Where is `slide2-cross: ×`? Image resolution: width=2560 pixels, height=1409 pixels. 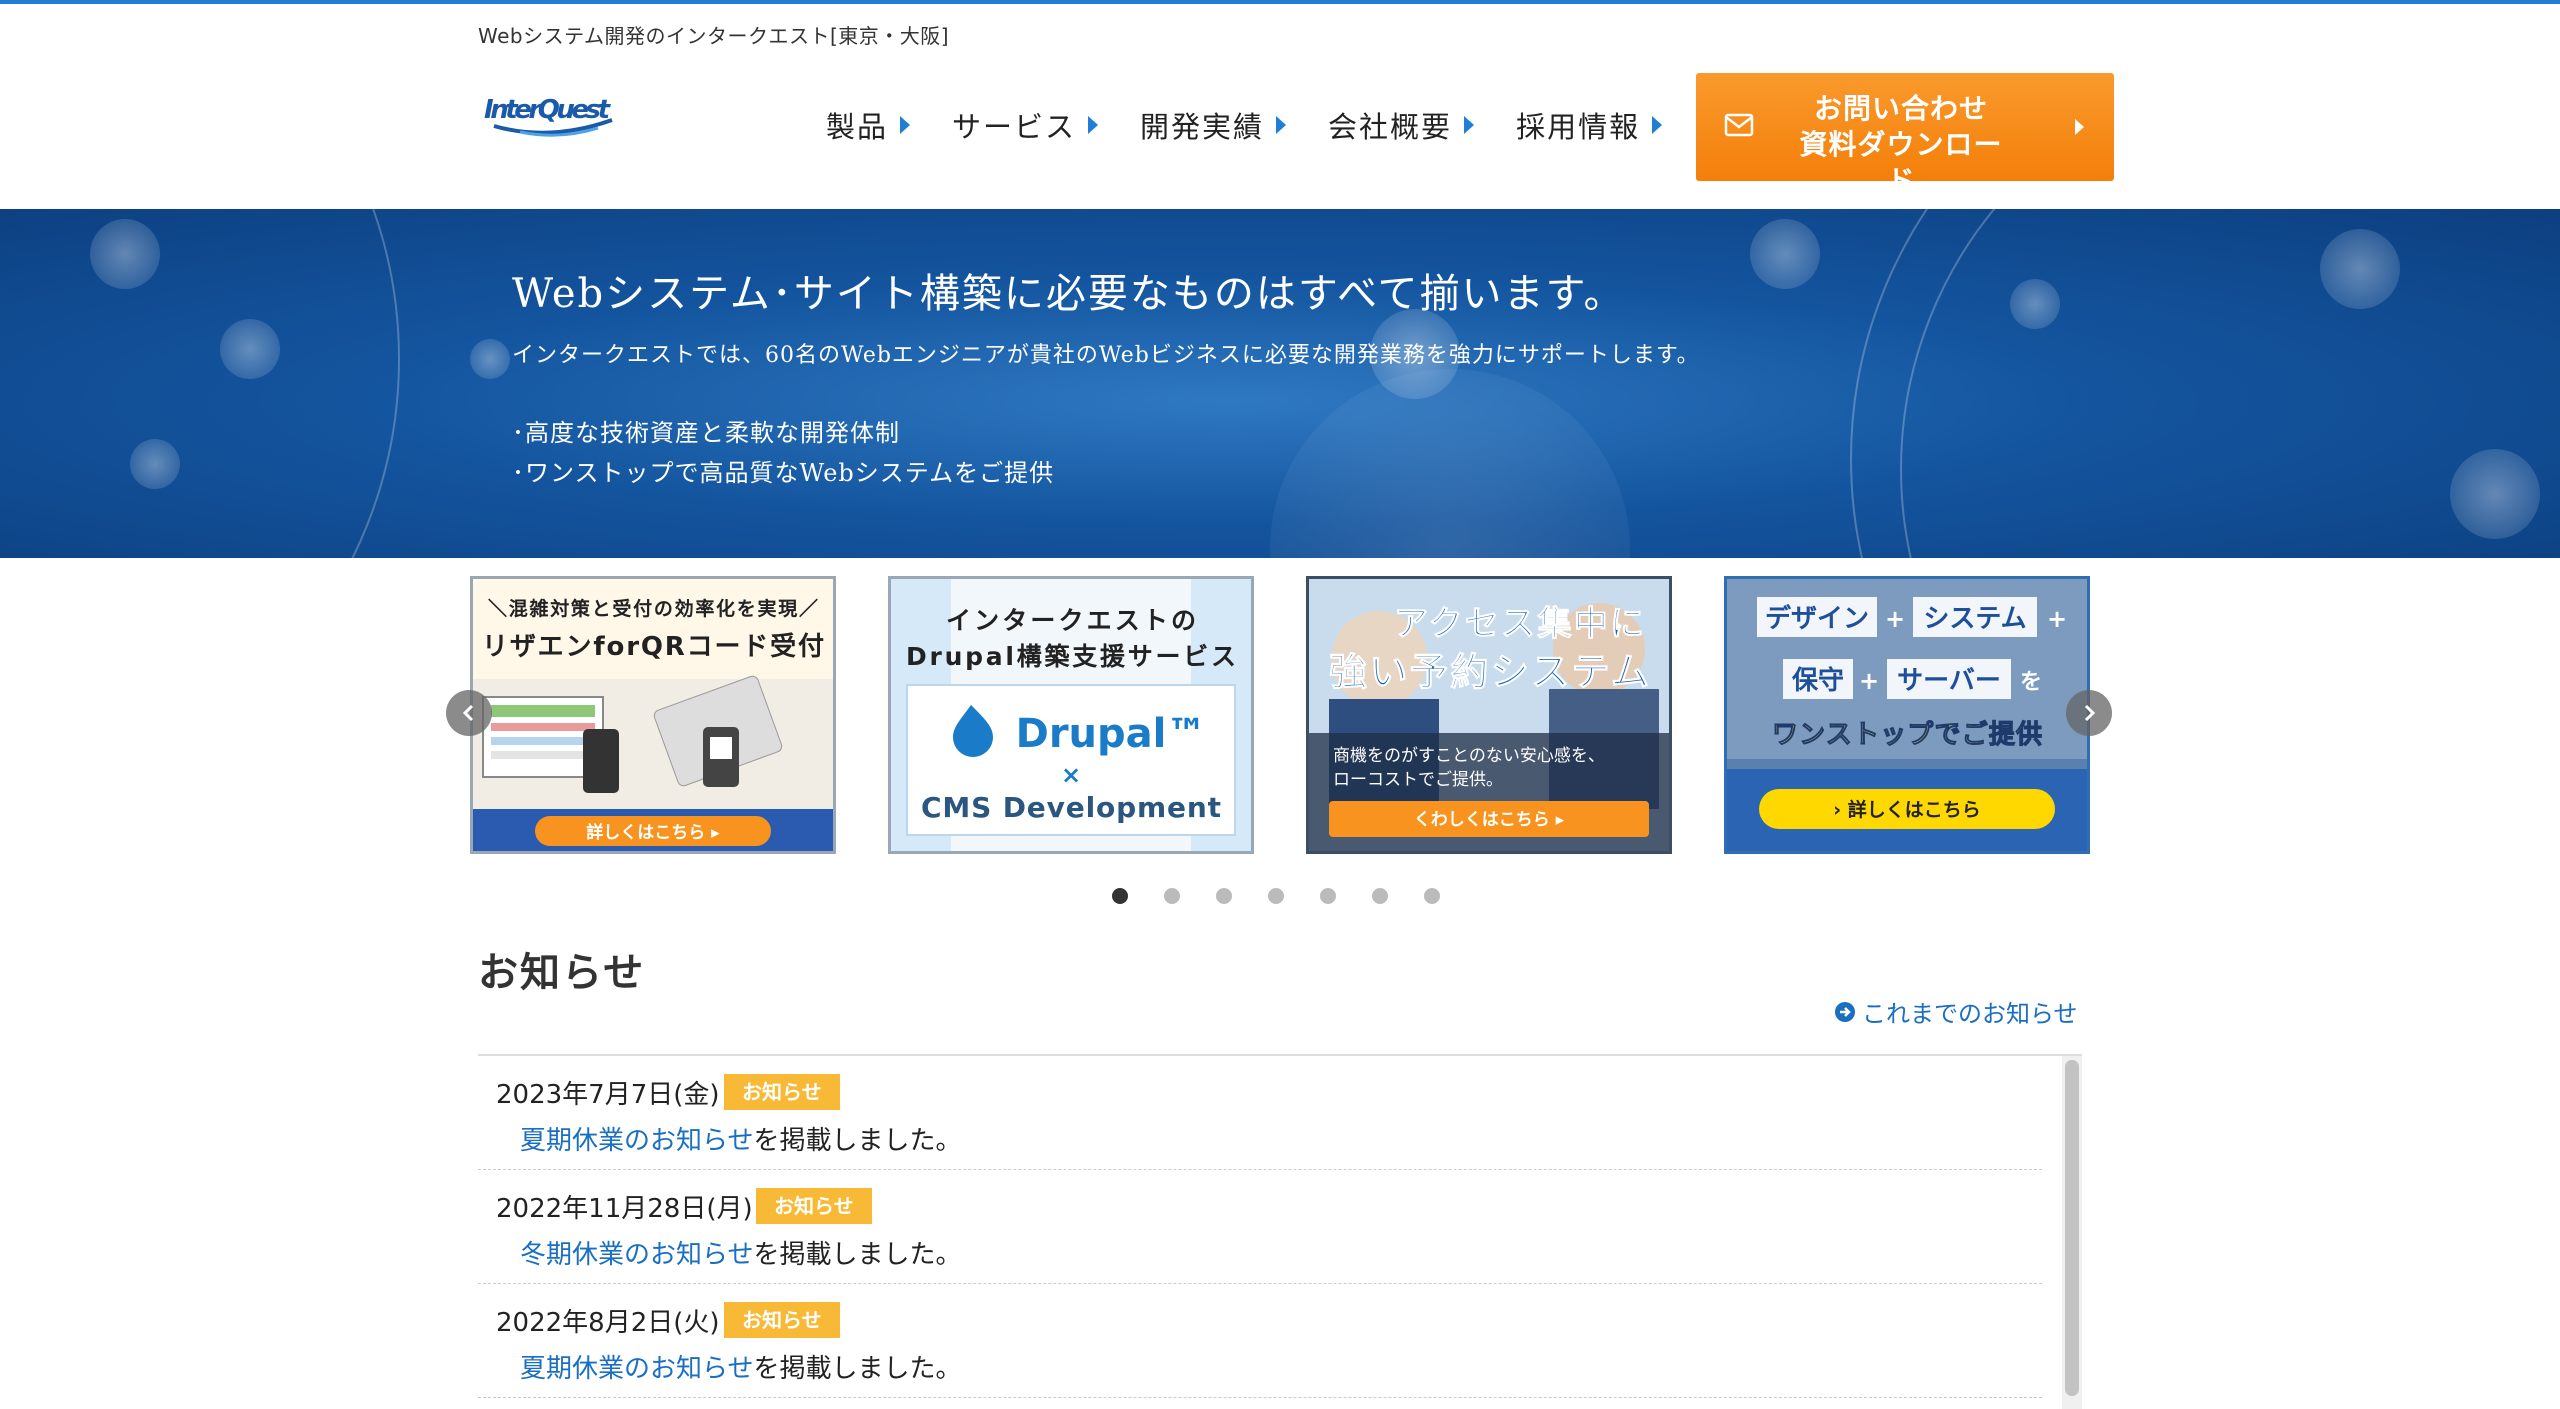 slide2-cross: × is located at coordinates (1071, 775).